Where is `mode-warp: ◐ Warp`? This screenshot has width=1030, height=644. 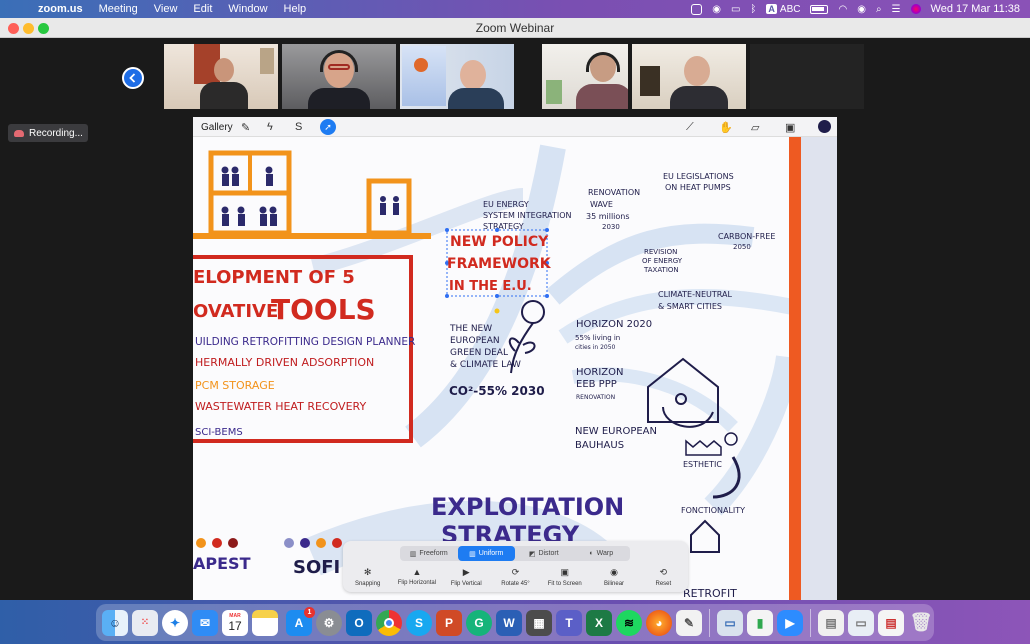
mode-warp: ◐ Warp is located at coordinates (602, 553).